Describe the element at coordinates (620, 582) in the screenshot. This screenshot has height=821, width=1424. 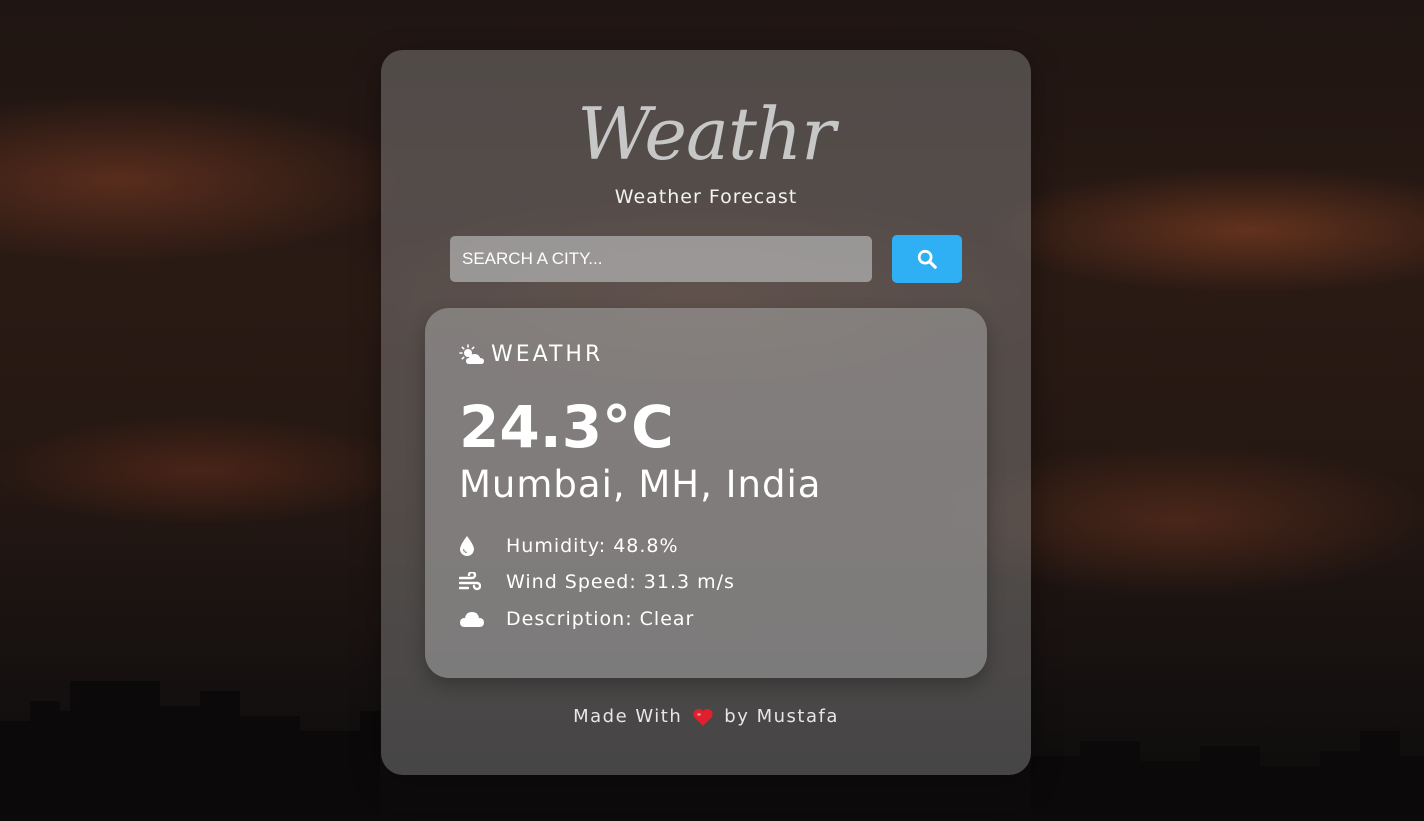
I see `wind-speed-text: Wind Speed: 31.3 m/s` at that location.